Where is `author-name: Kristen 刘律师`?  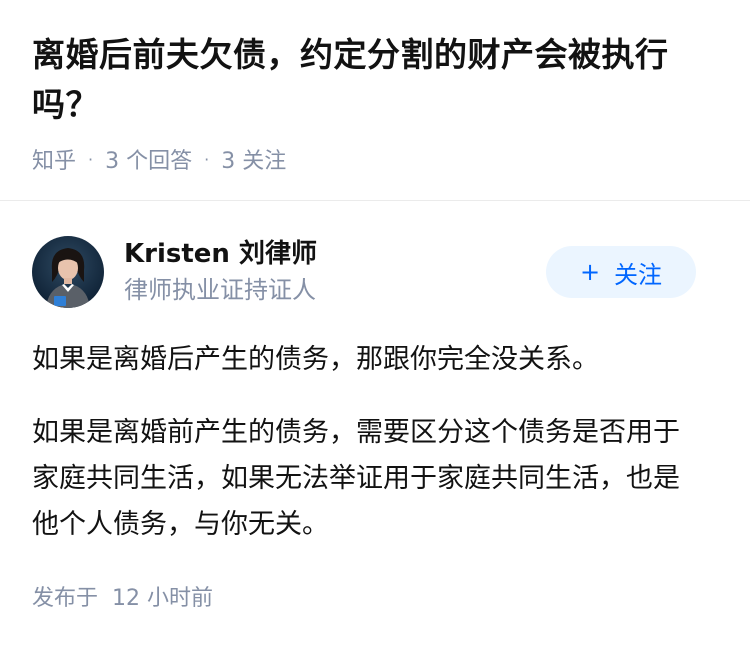
author-name: Kristen 刘律师 is located at coordinates (335, 254).